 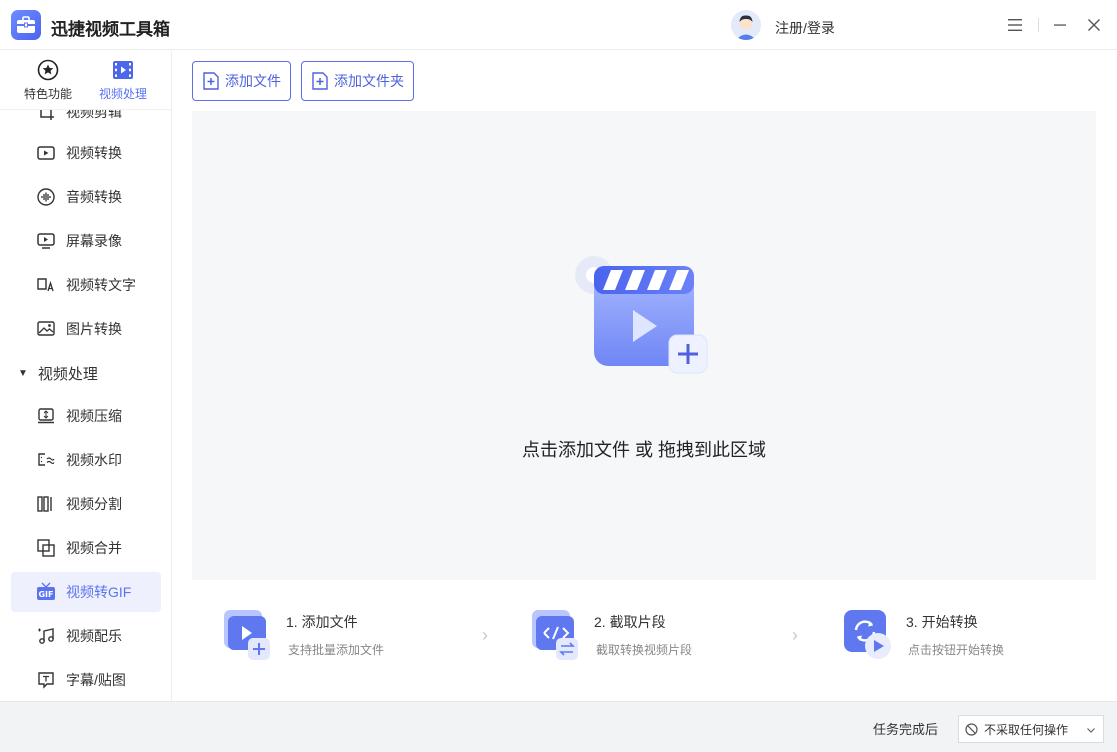 I want to click on title-separator, so click(x=1038, y=25).